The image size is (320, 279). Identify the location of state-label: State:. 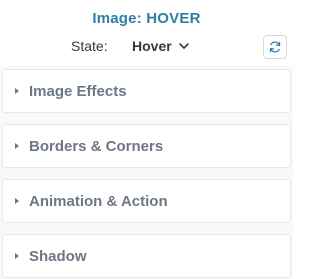
(89, 46).